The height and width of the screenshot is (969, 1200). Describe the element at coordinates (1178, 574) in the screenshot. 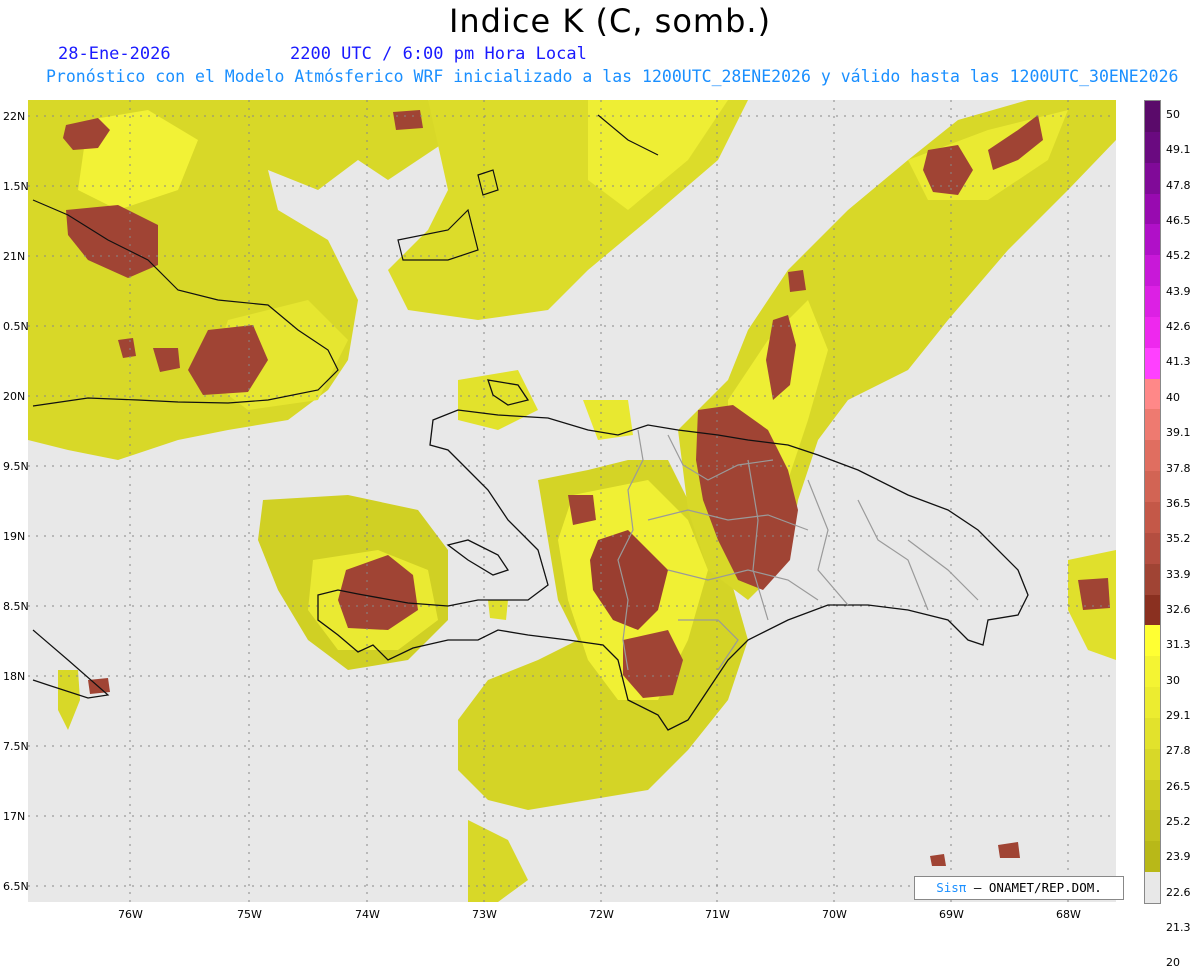

I see `legend-label: 33.9` at that location.